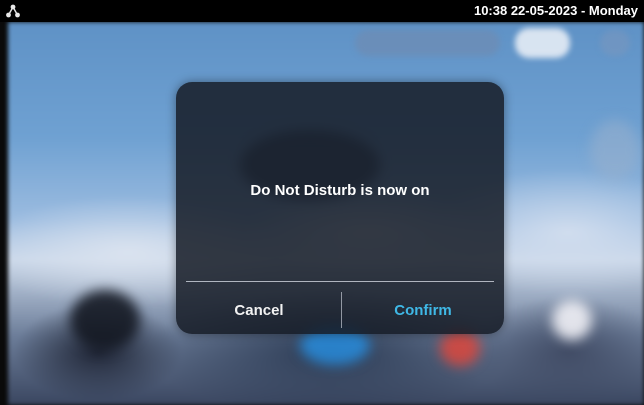 This screenshot has height=405, width=644. What do you see at coordinates (555, 10) in the screenshot?
I see `status-clock: 10:38 22-05-2023 - Monday` at bounding box center [555, 10].